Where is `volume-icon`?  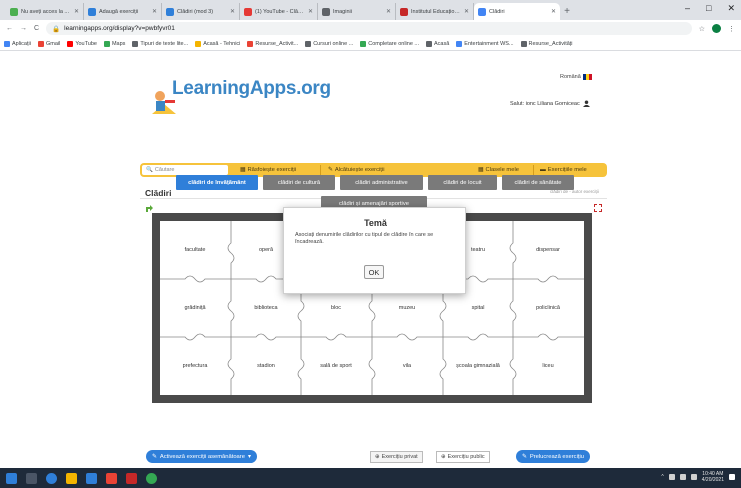
volume-icon is located at coordinates (682, 477).